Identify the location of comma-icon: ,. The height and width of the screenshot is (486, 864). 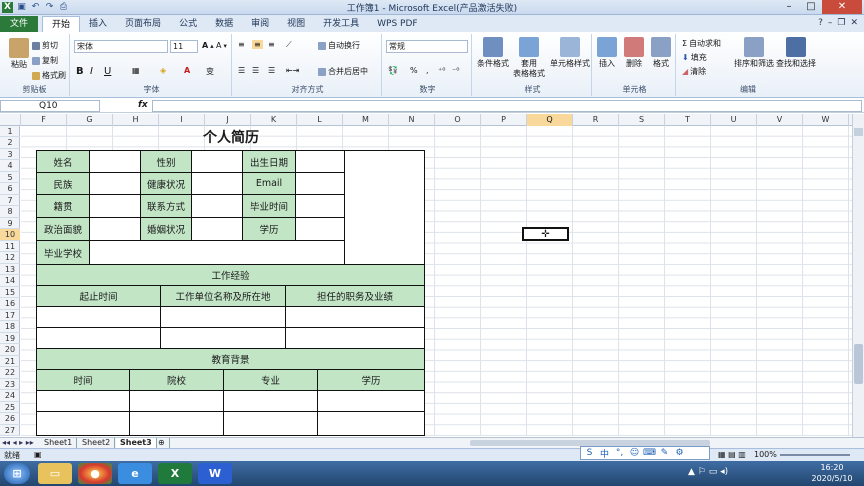
(427, 70).